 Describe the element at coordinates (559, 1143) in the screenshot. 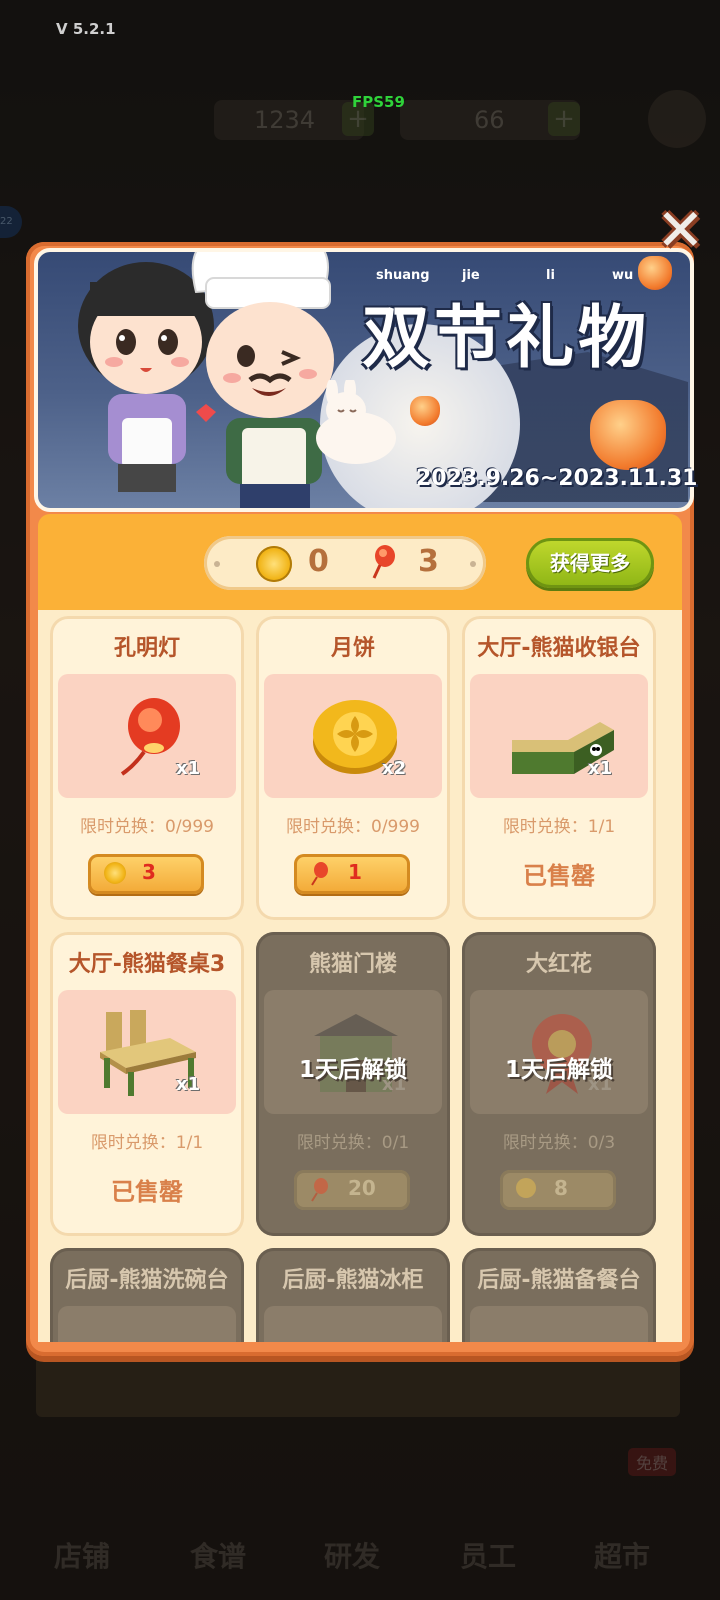

I see `exchange-limit: 限时兑换：0/3` at that location.